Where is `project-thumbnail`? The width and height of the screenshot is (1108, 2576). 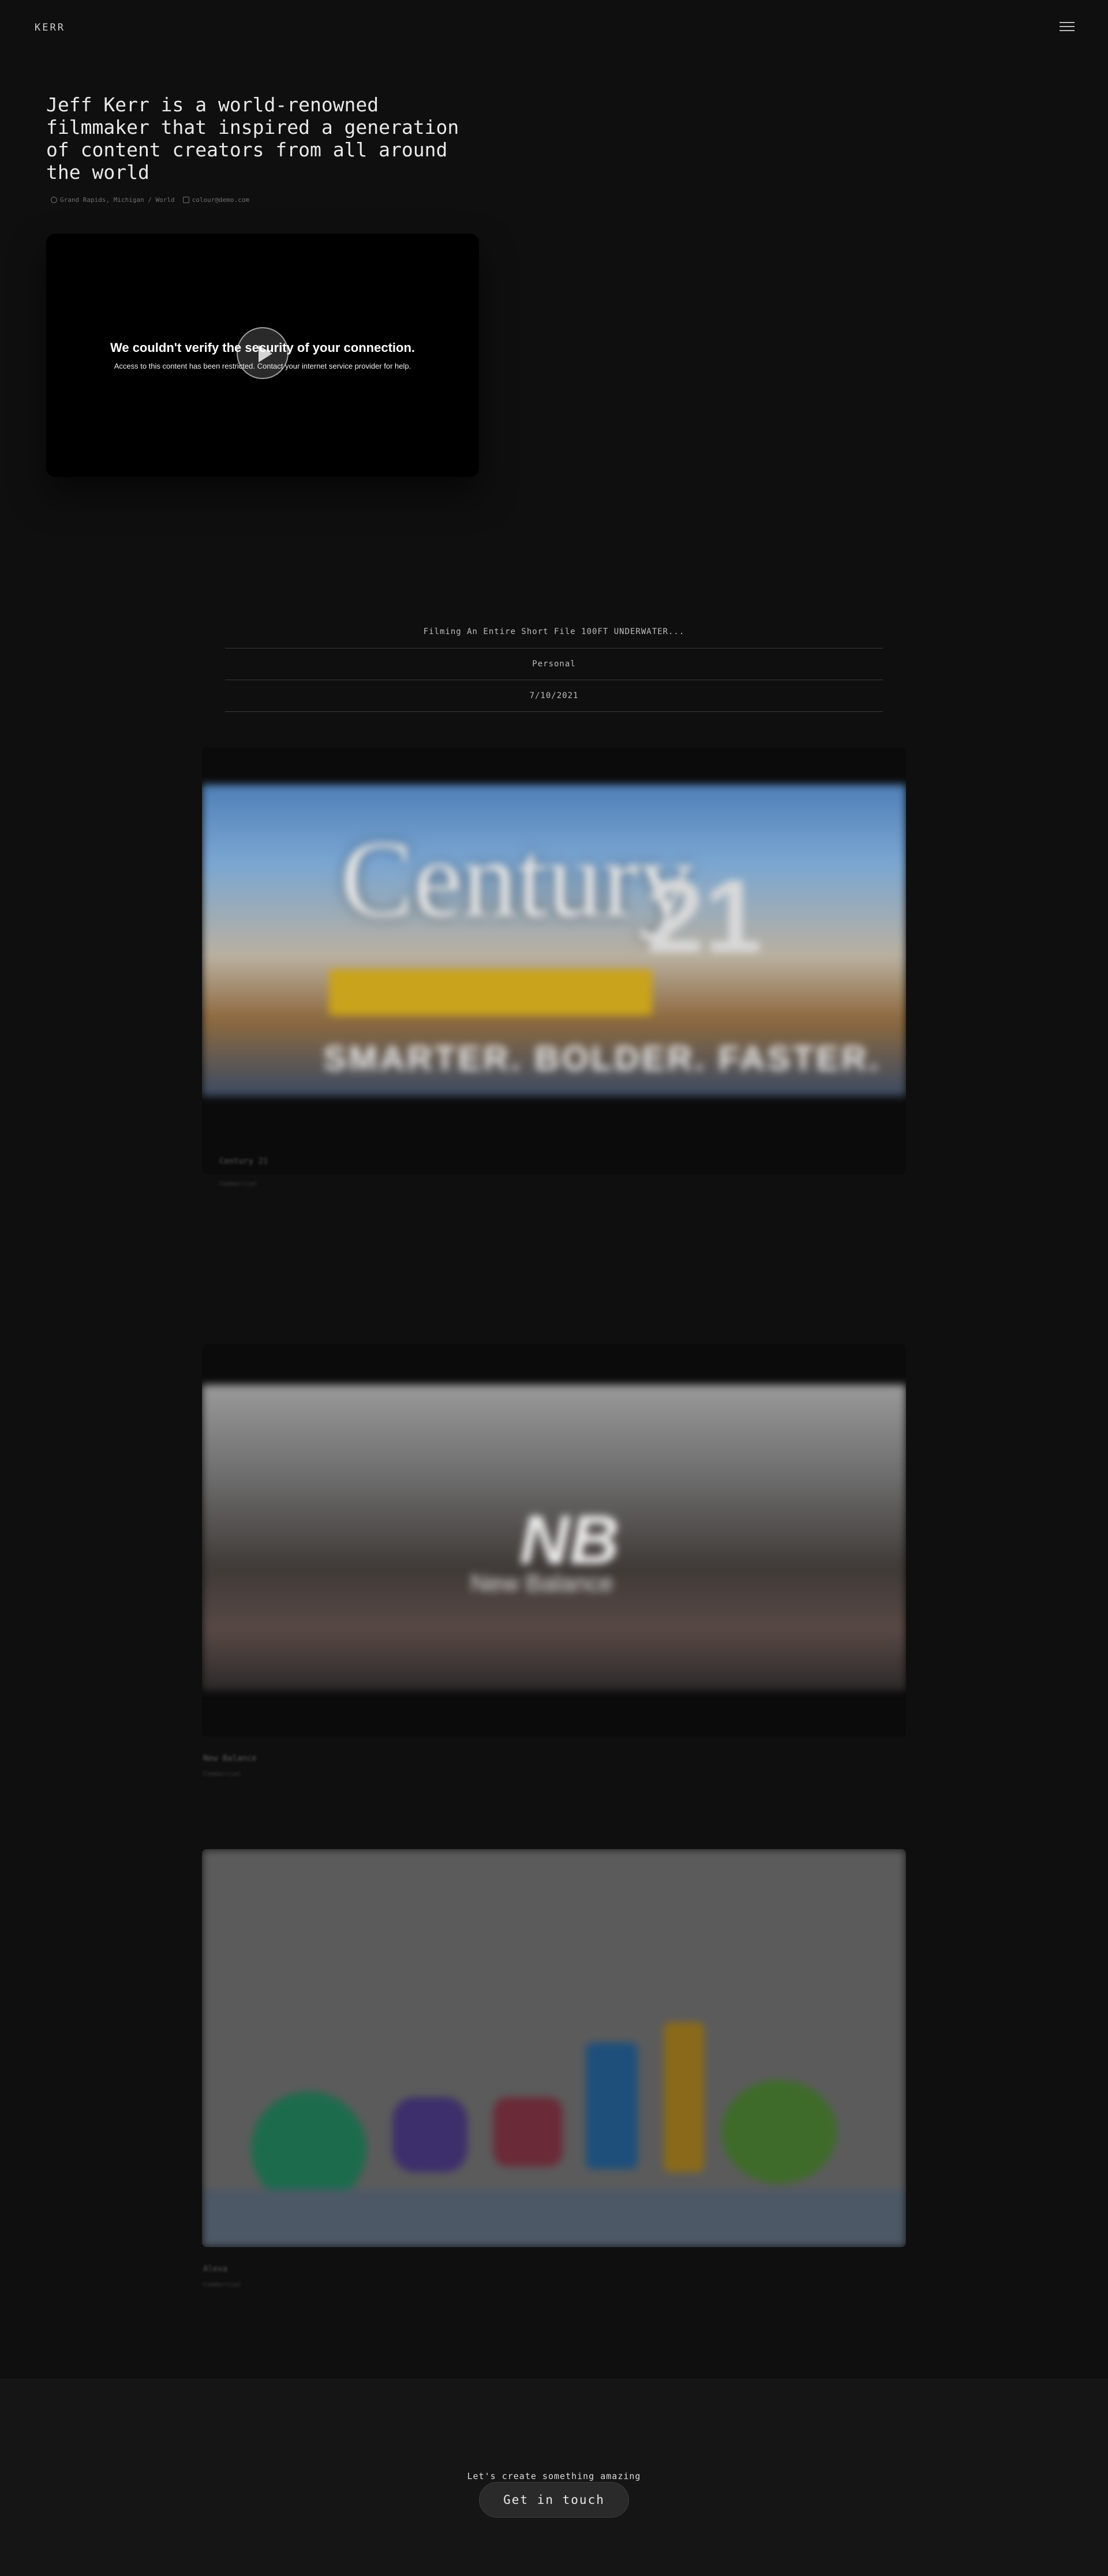
project-thumbnail is located at coordinates (554, 2048).